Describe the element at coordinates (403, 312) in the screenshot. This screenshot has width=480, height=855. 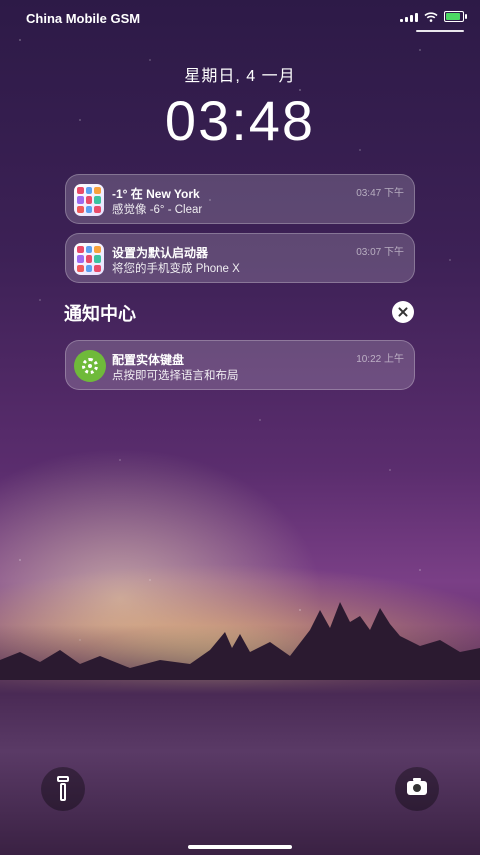
I see `clear-notifications-button` at that location.